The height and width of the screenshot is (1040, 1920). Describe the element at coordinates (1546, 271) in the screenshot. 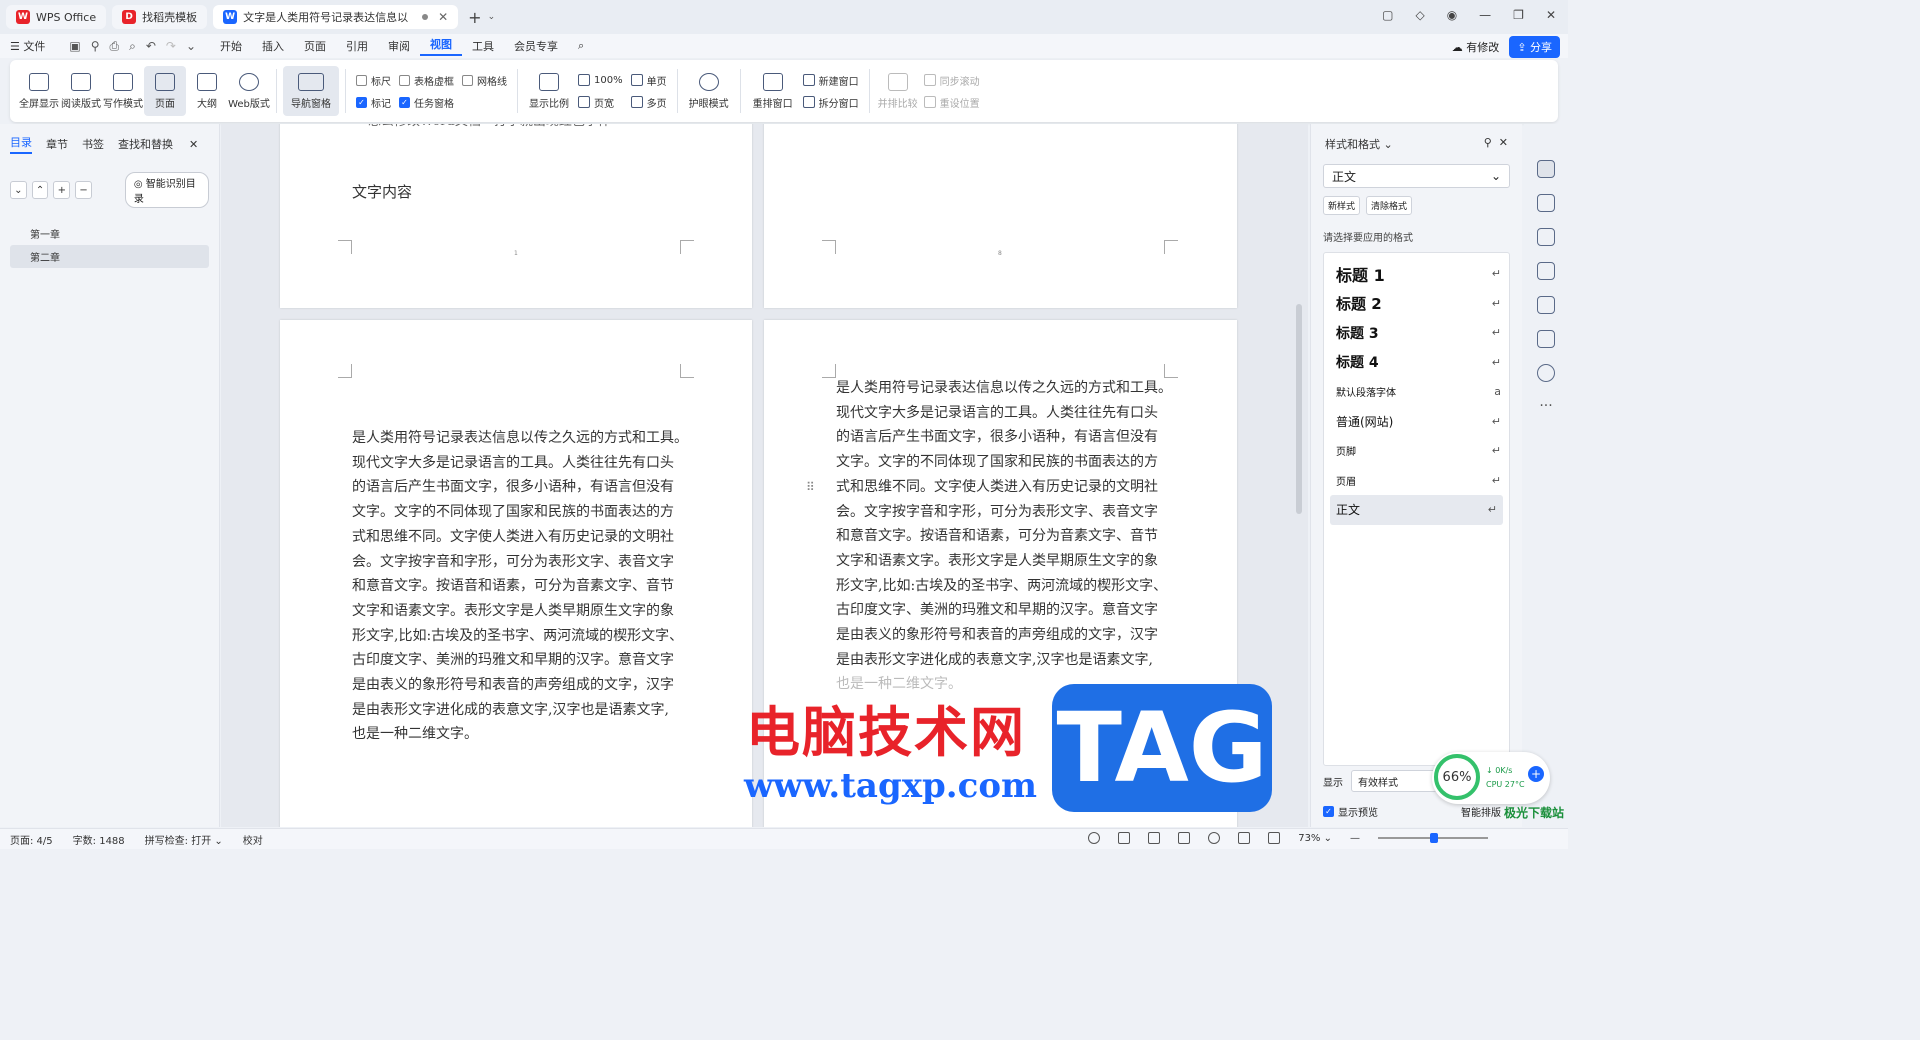

I see `image-edit-icon` at that location.